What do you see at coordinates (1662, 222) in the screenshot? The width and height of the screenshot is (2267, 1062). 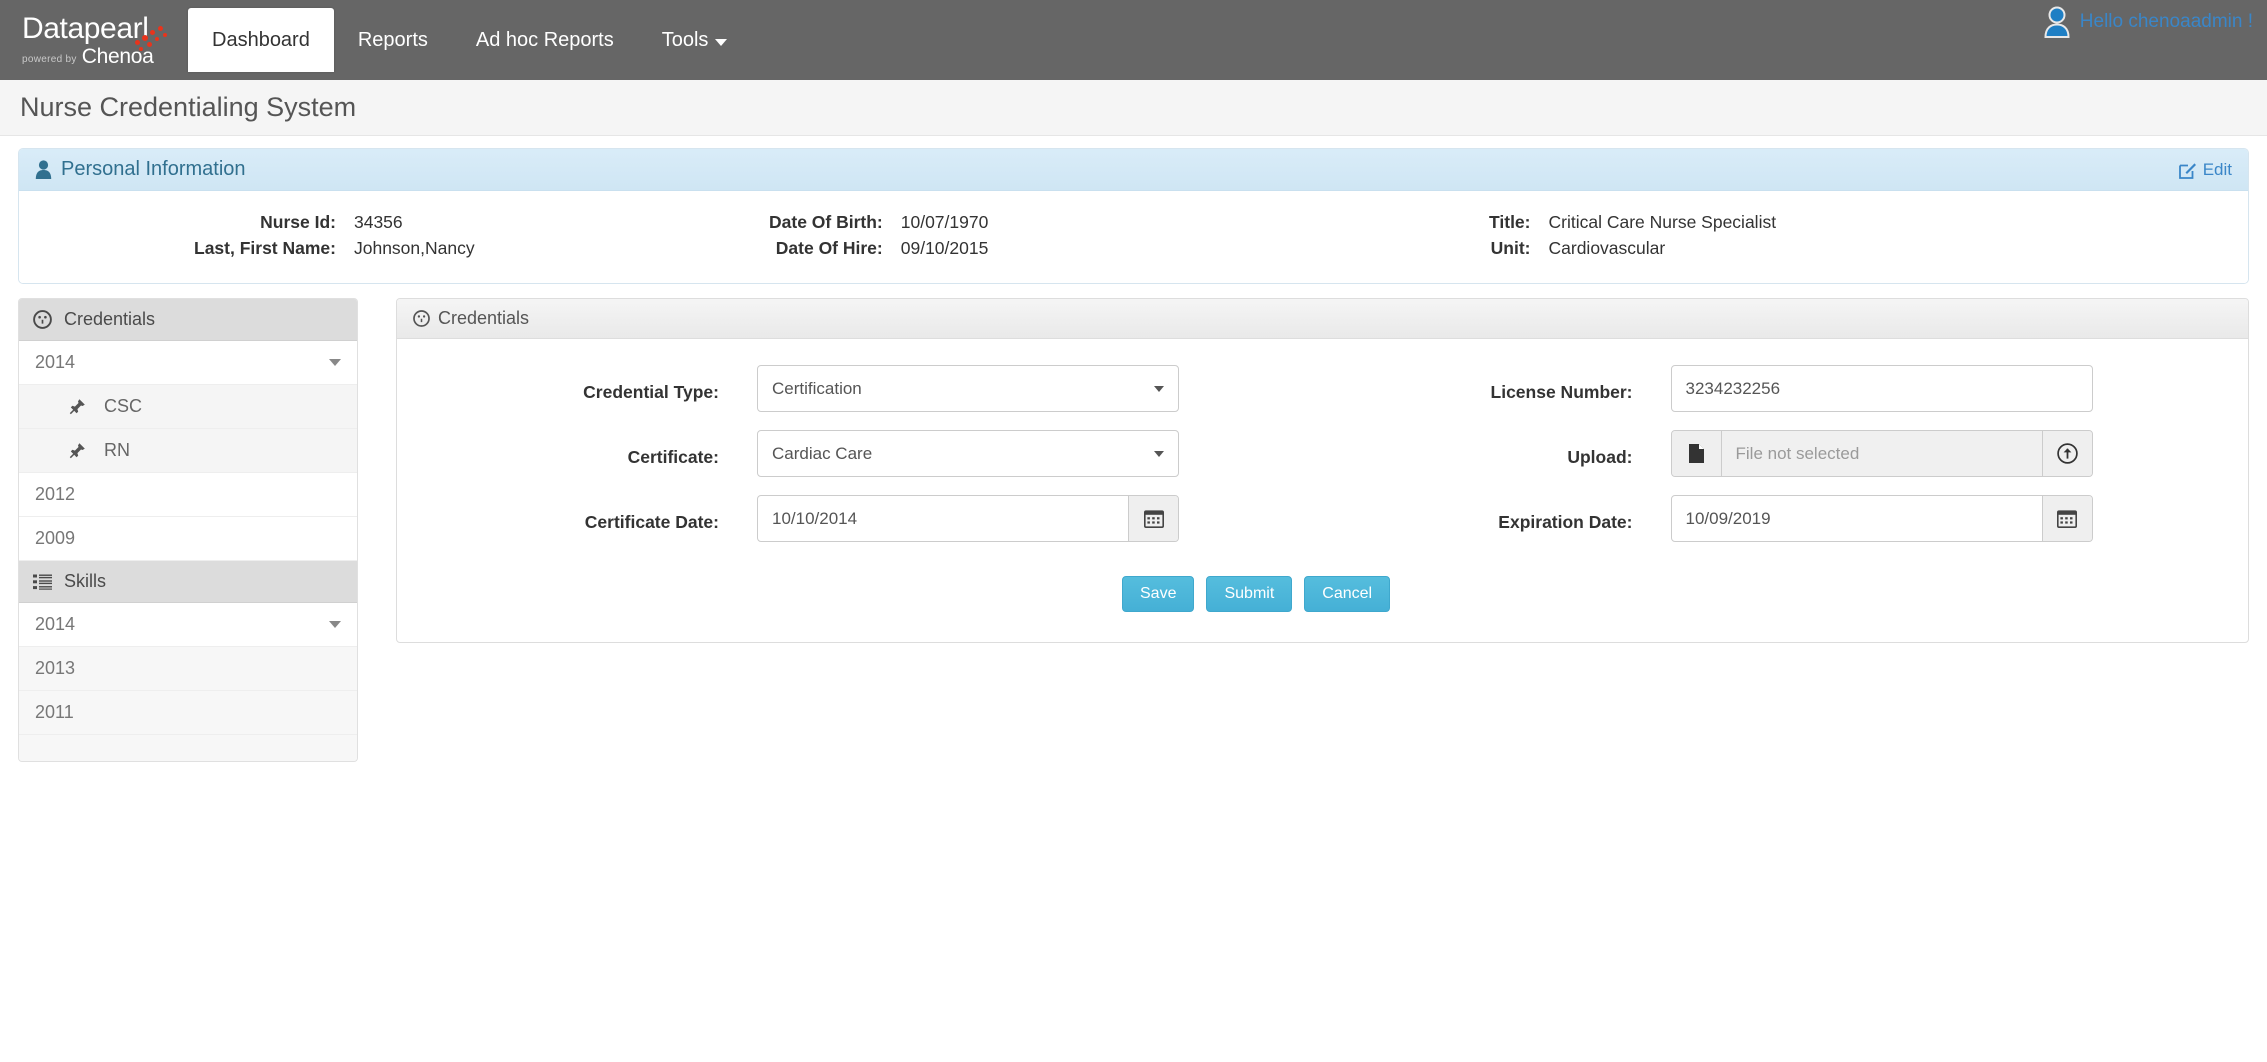 I see `field-value-title: Critical Care Nurse Specialist` at bounding box center [1662, 222].